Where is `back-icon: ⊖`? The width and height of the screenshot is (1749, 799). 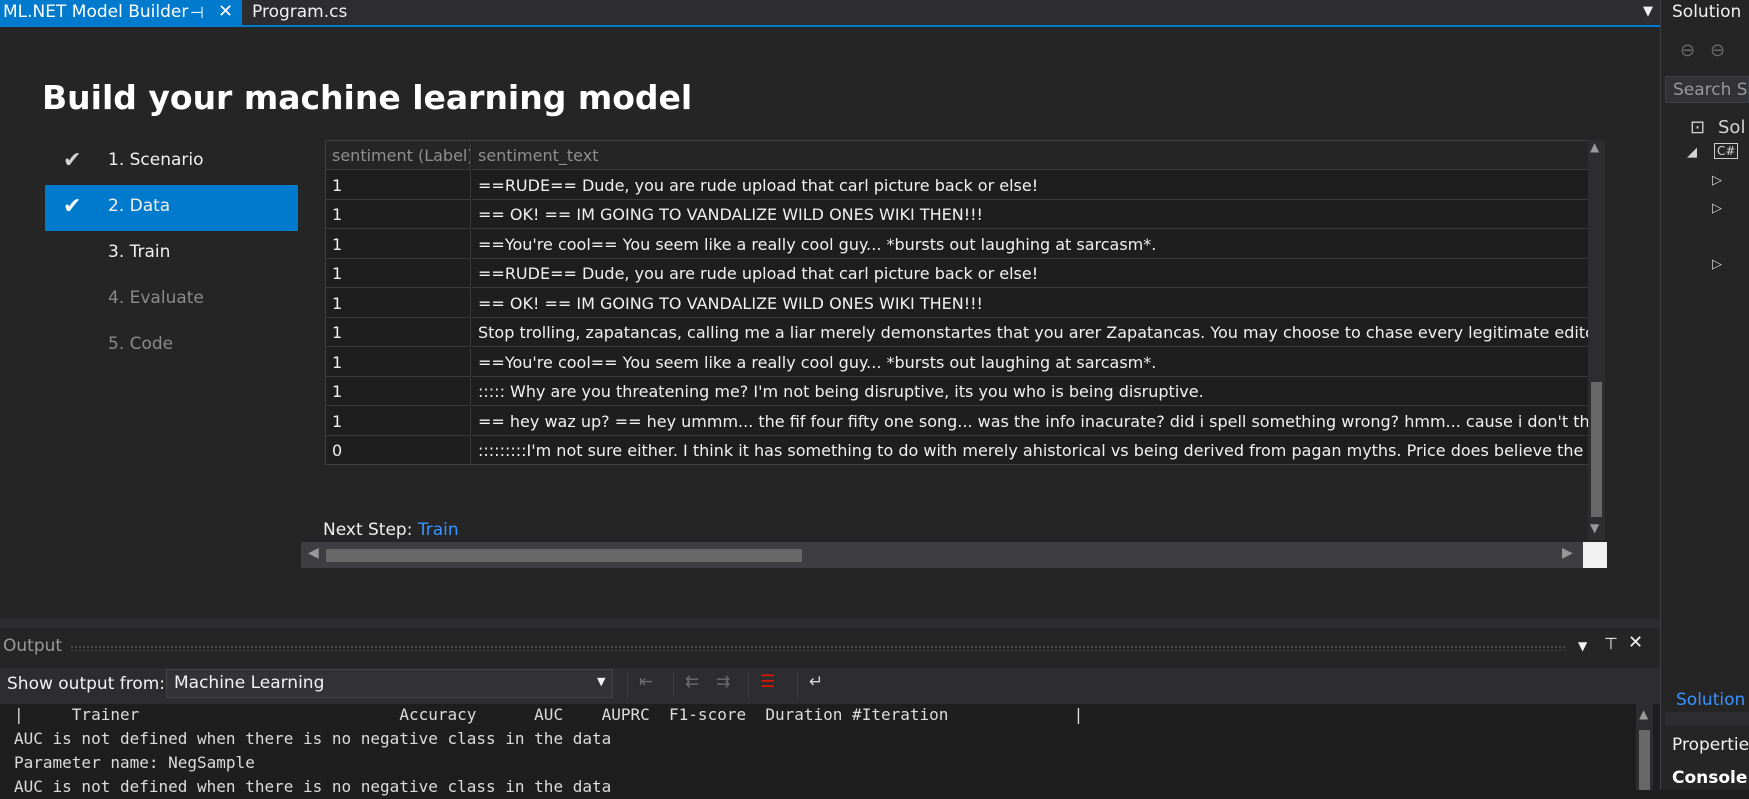
back-icon: ⊖ is located at coordinates (1687, 50).